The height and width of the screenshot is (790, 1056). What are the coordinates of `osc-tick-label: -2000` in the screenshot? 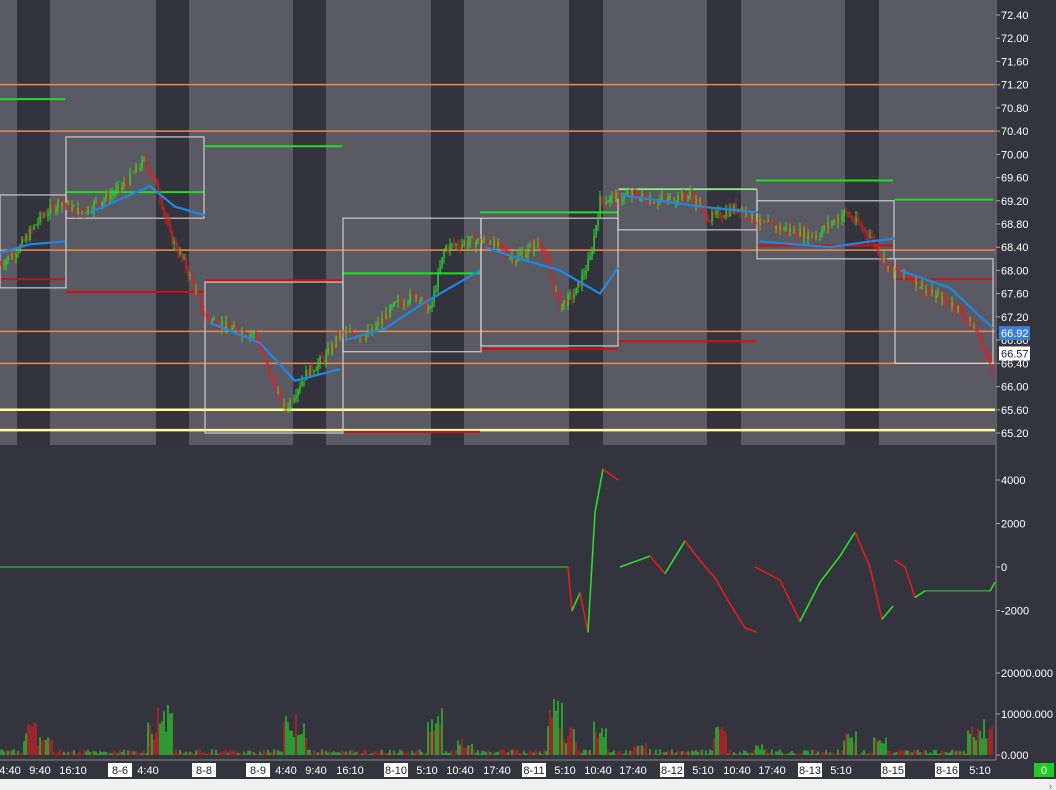 It's located at (1015, 612).